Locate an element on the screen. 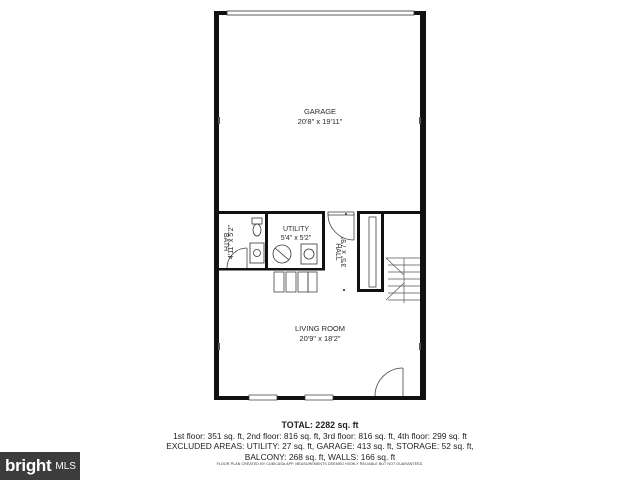 The image size is (640, 480). utility-doors is located at coordinates (295, 282).